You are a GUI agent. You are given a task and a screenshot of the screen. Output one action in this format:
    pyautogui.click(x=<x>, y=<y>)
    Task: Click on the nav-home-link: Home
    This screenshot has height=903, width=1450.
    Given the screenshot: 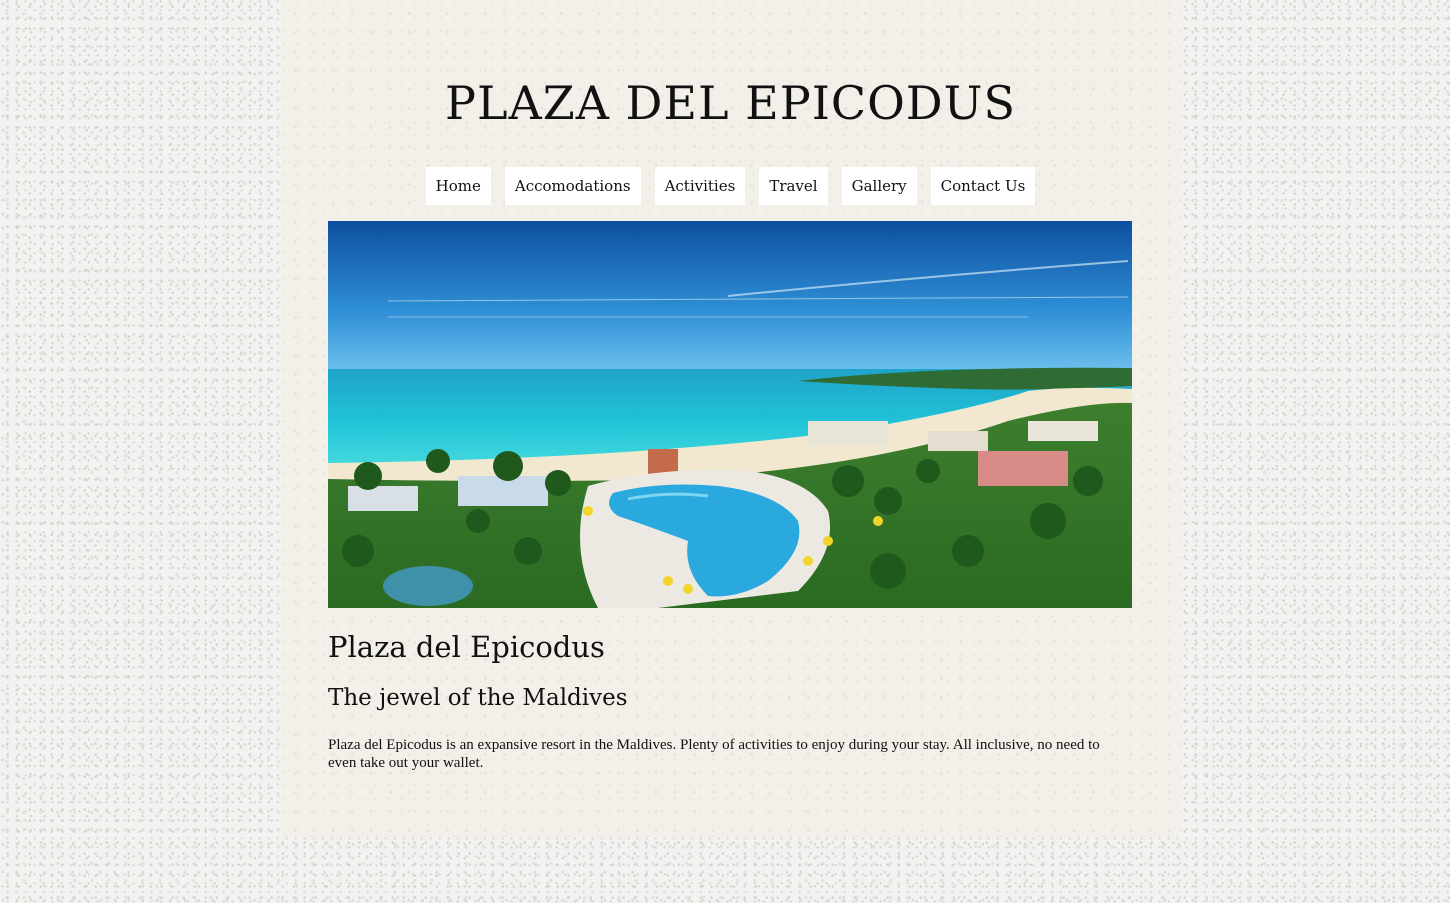 What is the action you would take?
    pyautogui.click(x=458, y=186)
    